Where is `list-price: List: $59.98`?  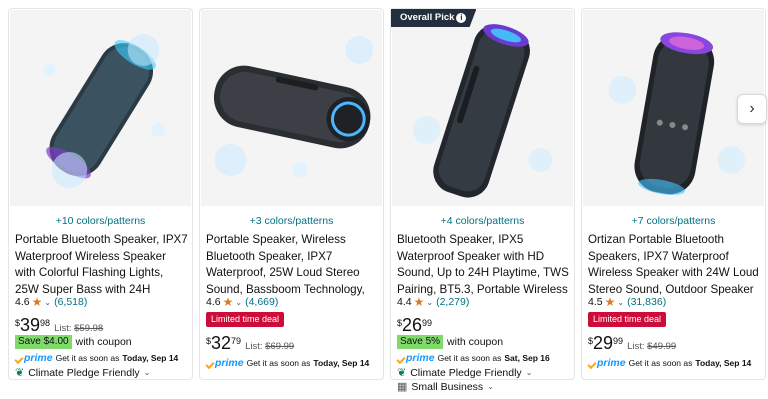 list-price: List: $59.98 is located at coordinates (79, 328).